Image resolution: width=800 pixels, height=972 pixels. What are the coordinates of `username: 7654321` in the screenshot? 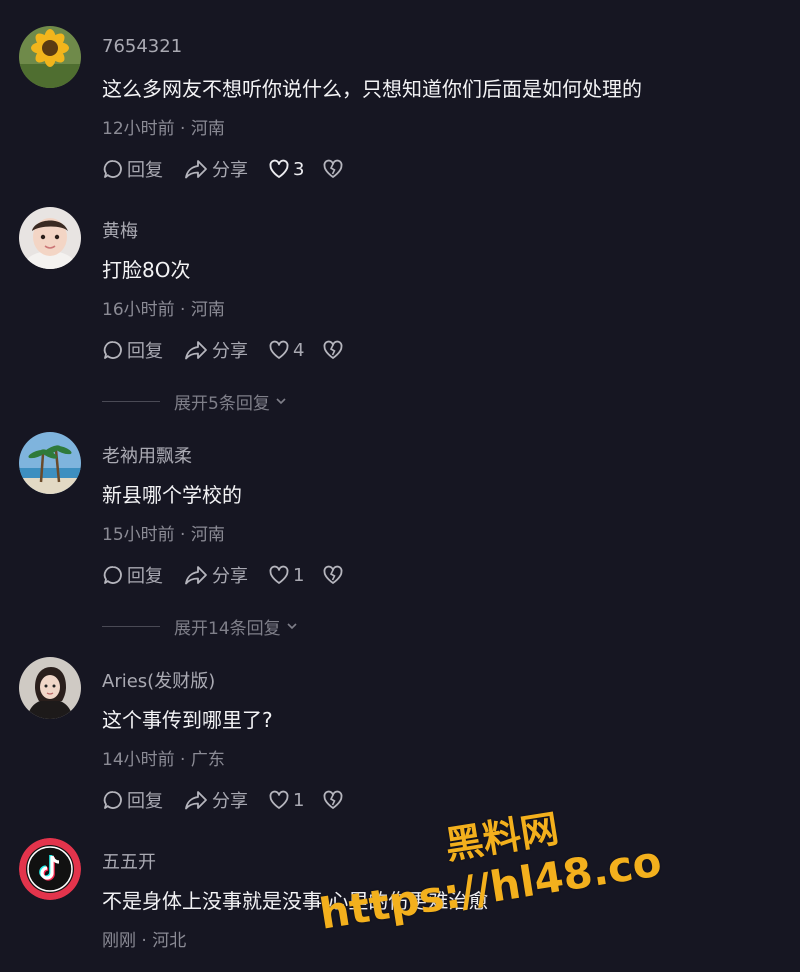 It's located at (142, 46).